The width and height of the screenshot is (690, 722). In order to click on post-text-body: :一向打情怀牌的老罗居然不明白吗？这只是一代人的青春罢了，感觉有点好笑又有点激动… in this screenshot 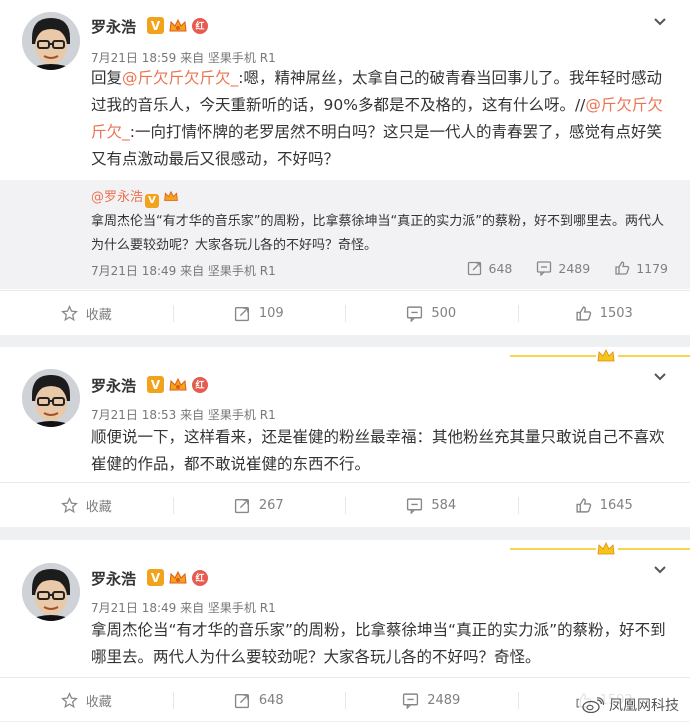, I will do `click(376, 145)`.